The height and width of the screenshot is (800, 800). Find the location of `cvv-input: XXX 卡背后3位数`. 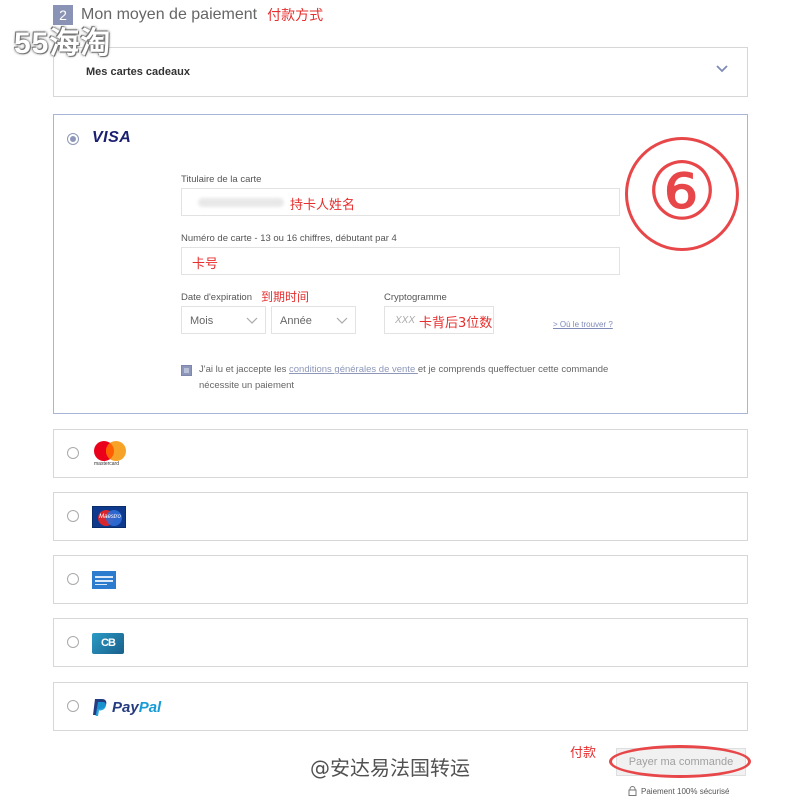

cvv-input: XXX 卡背后3位数 is located at coordinates (439, 320).